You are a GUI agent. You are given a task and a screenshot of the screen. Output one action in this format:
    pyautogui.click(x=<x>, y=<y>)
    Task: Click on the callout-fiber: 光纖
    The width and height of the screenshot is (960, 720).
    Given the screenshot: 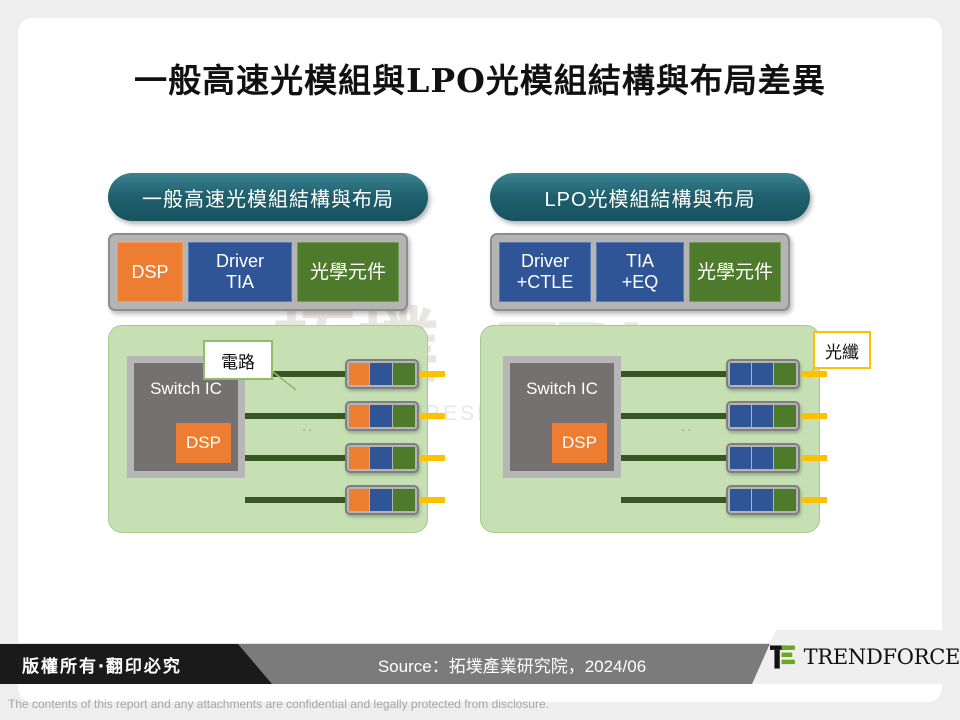 What is the action you would take?
    pyautogui.click(x=842, y=350)
    